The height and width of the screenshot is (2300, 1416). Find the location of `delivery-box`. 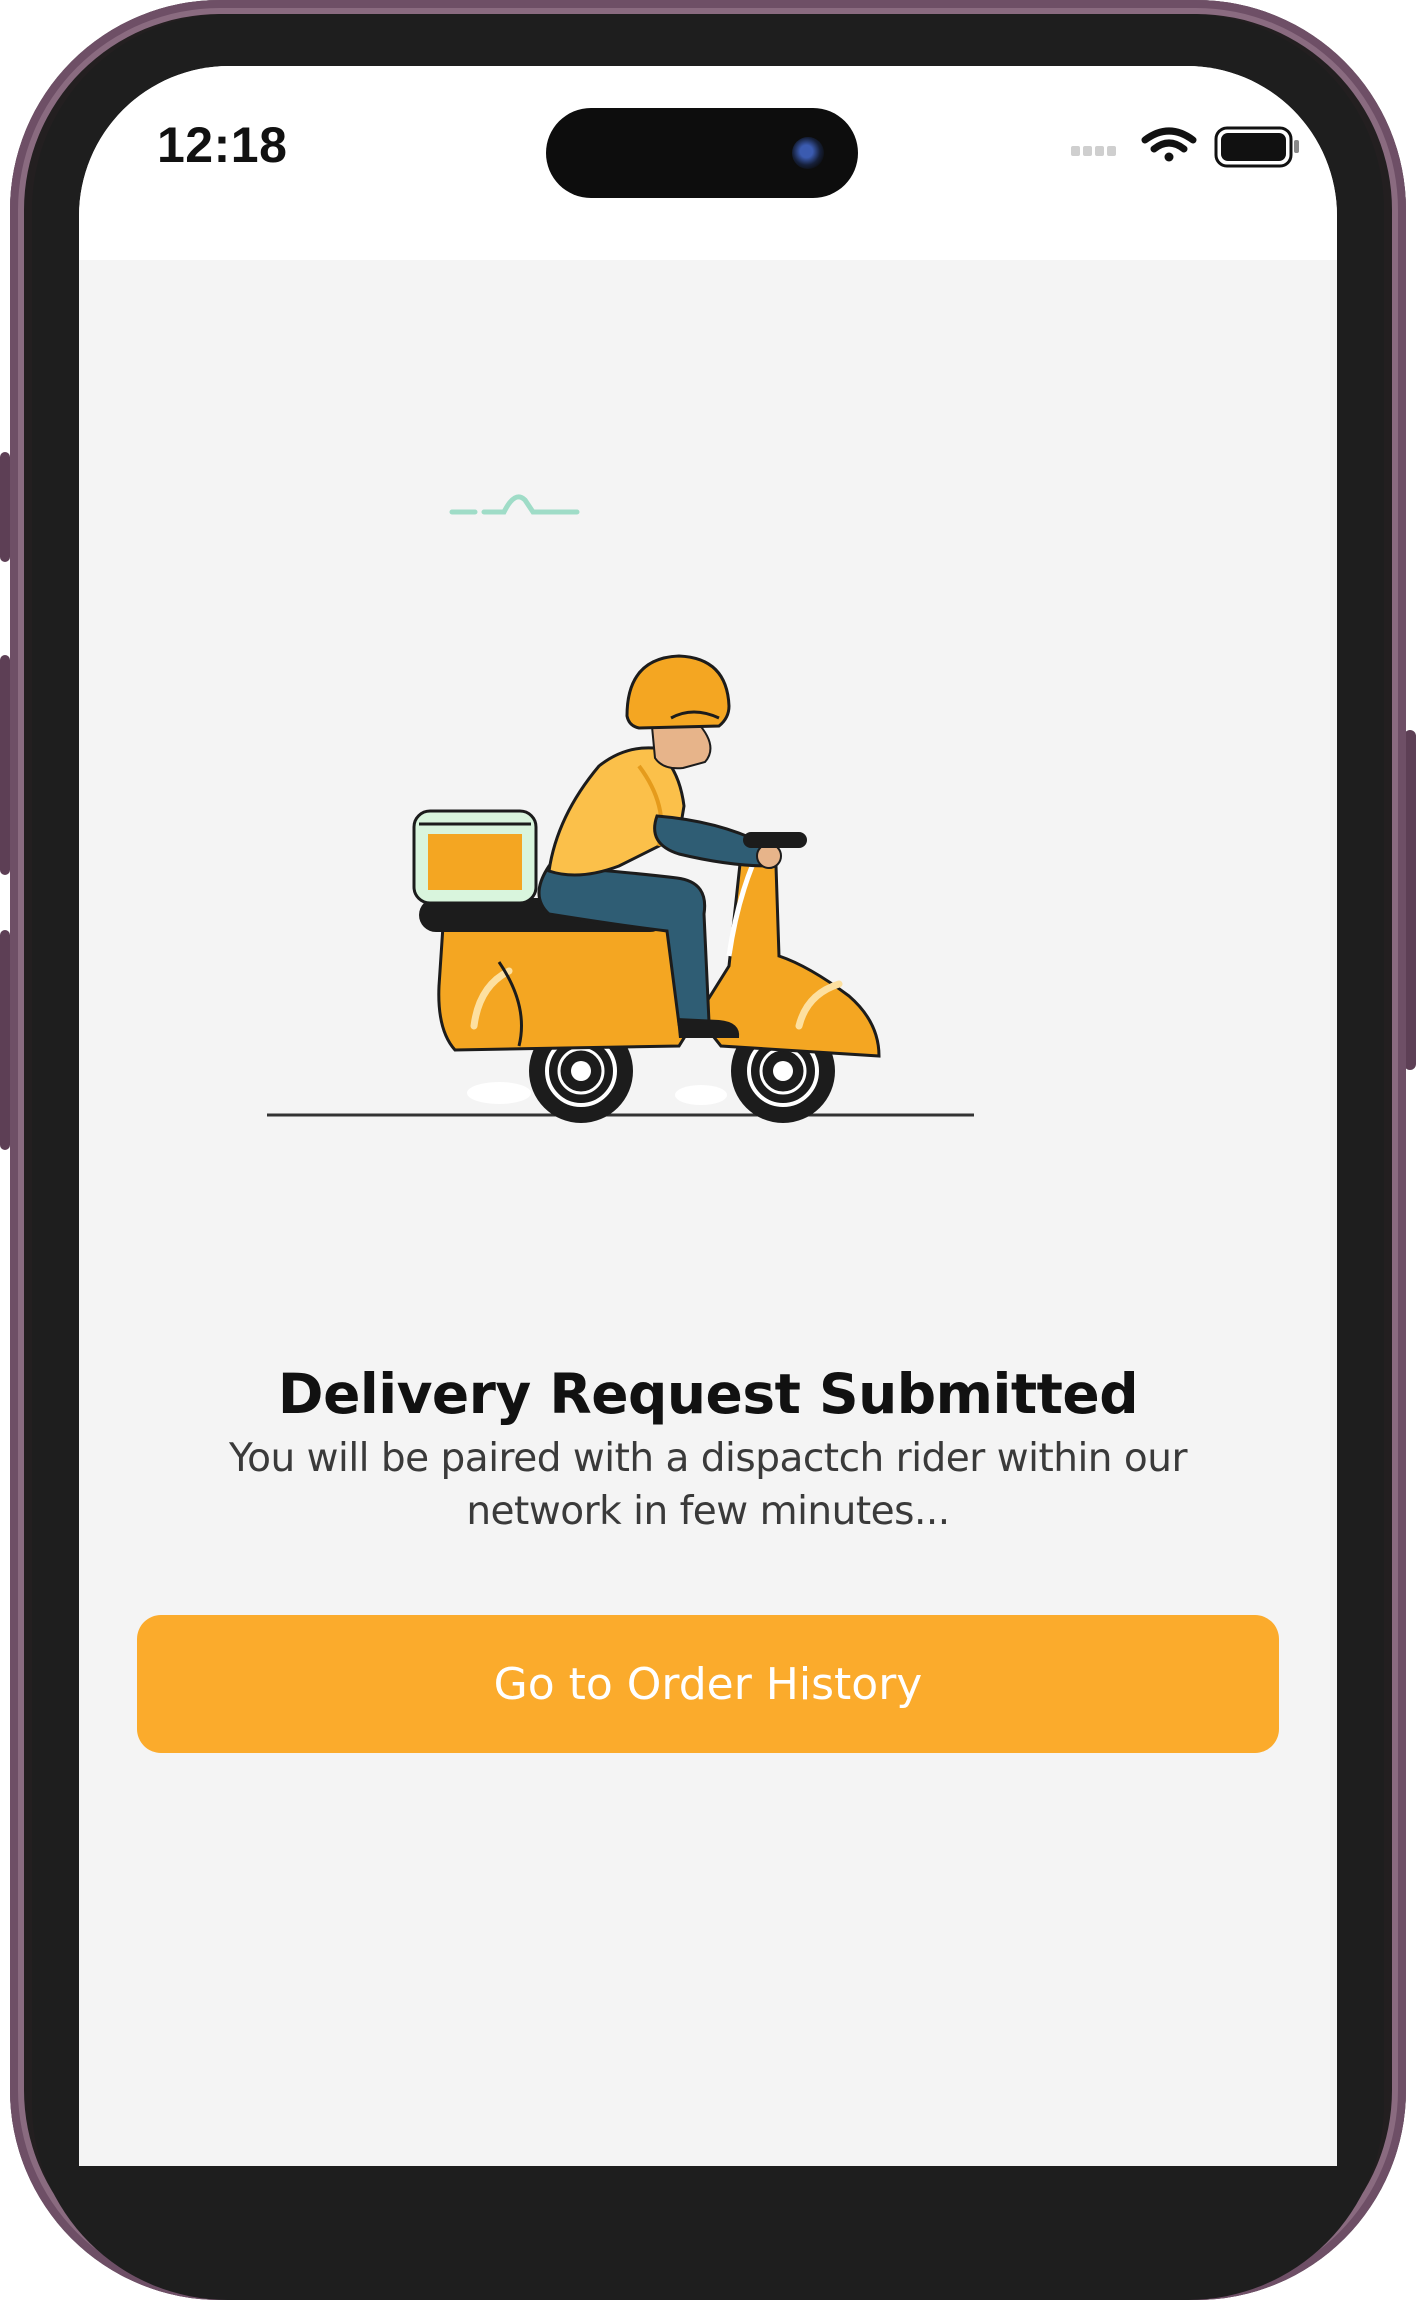

delivery-box is located at coordinates (475, 857).